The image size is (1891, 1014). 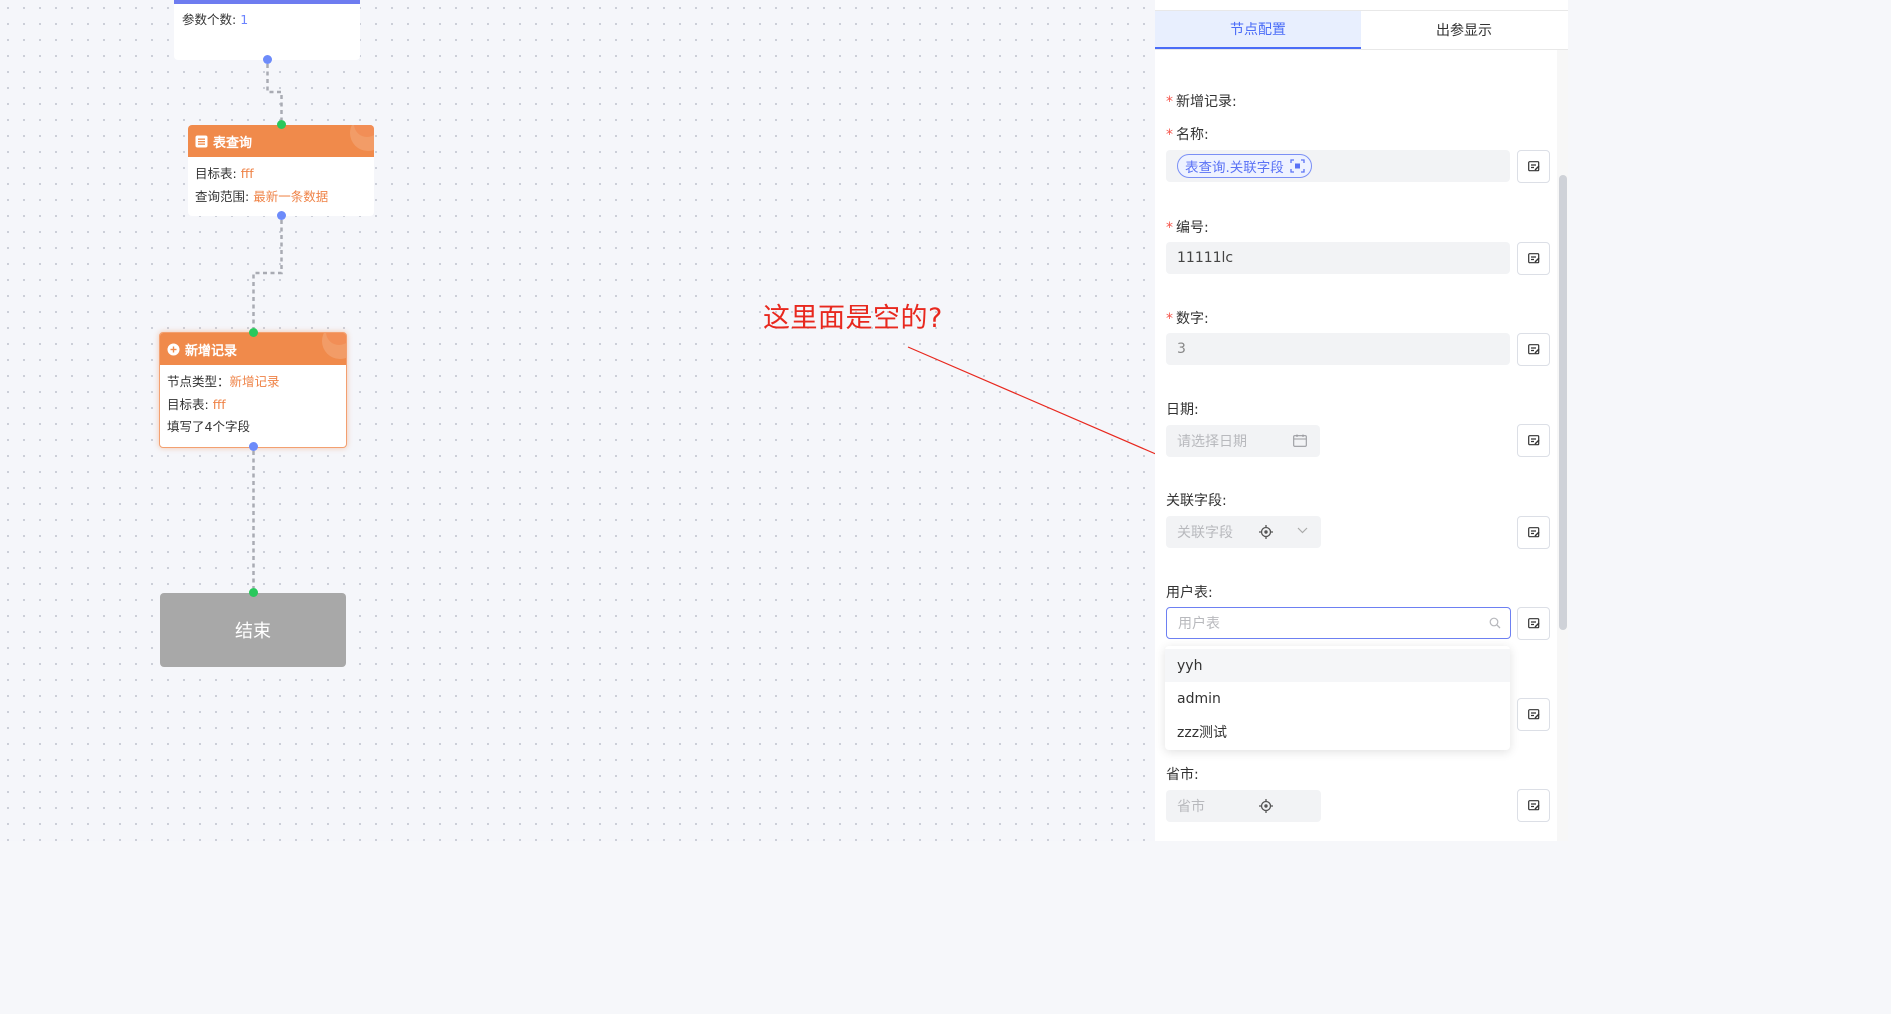 I want to click on dropdown-option: zzz测试, so click(x=1337, y=731).